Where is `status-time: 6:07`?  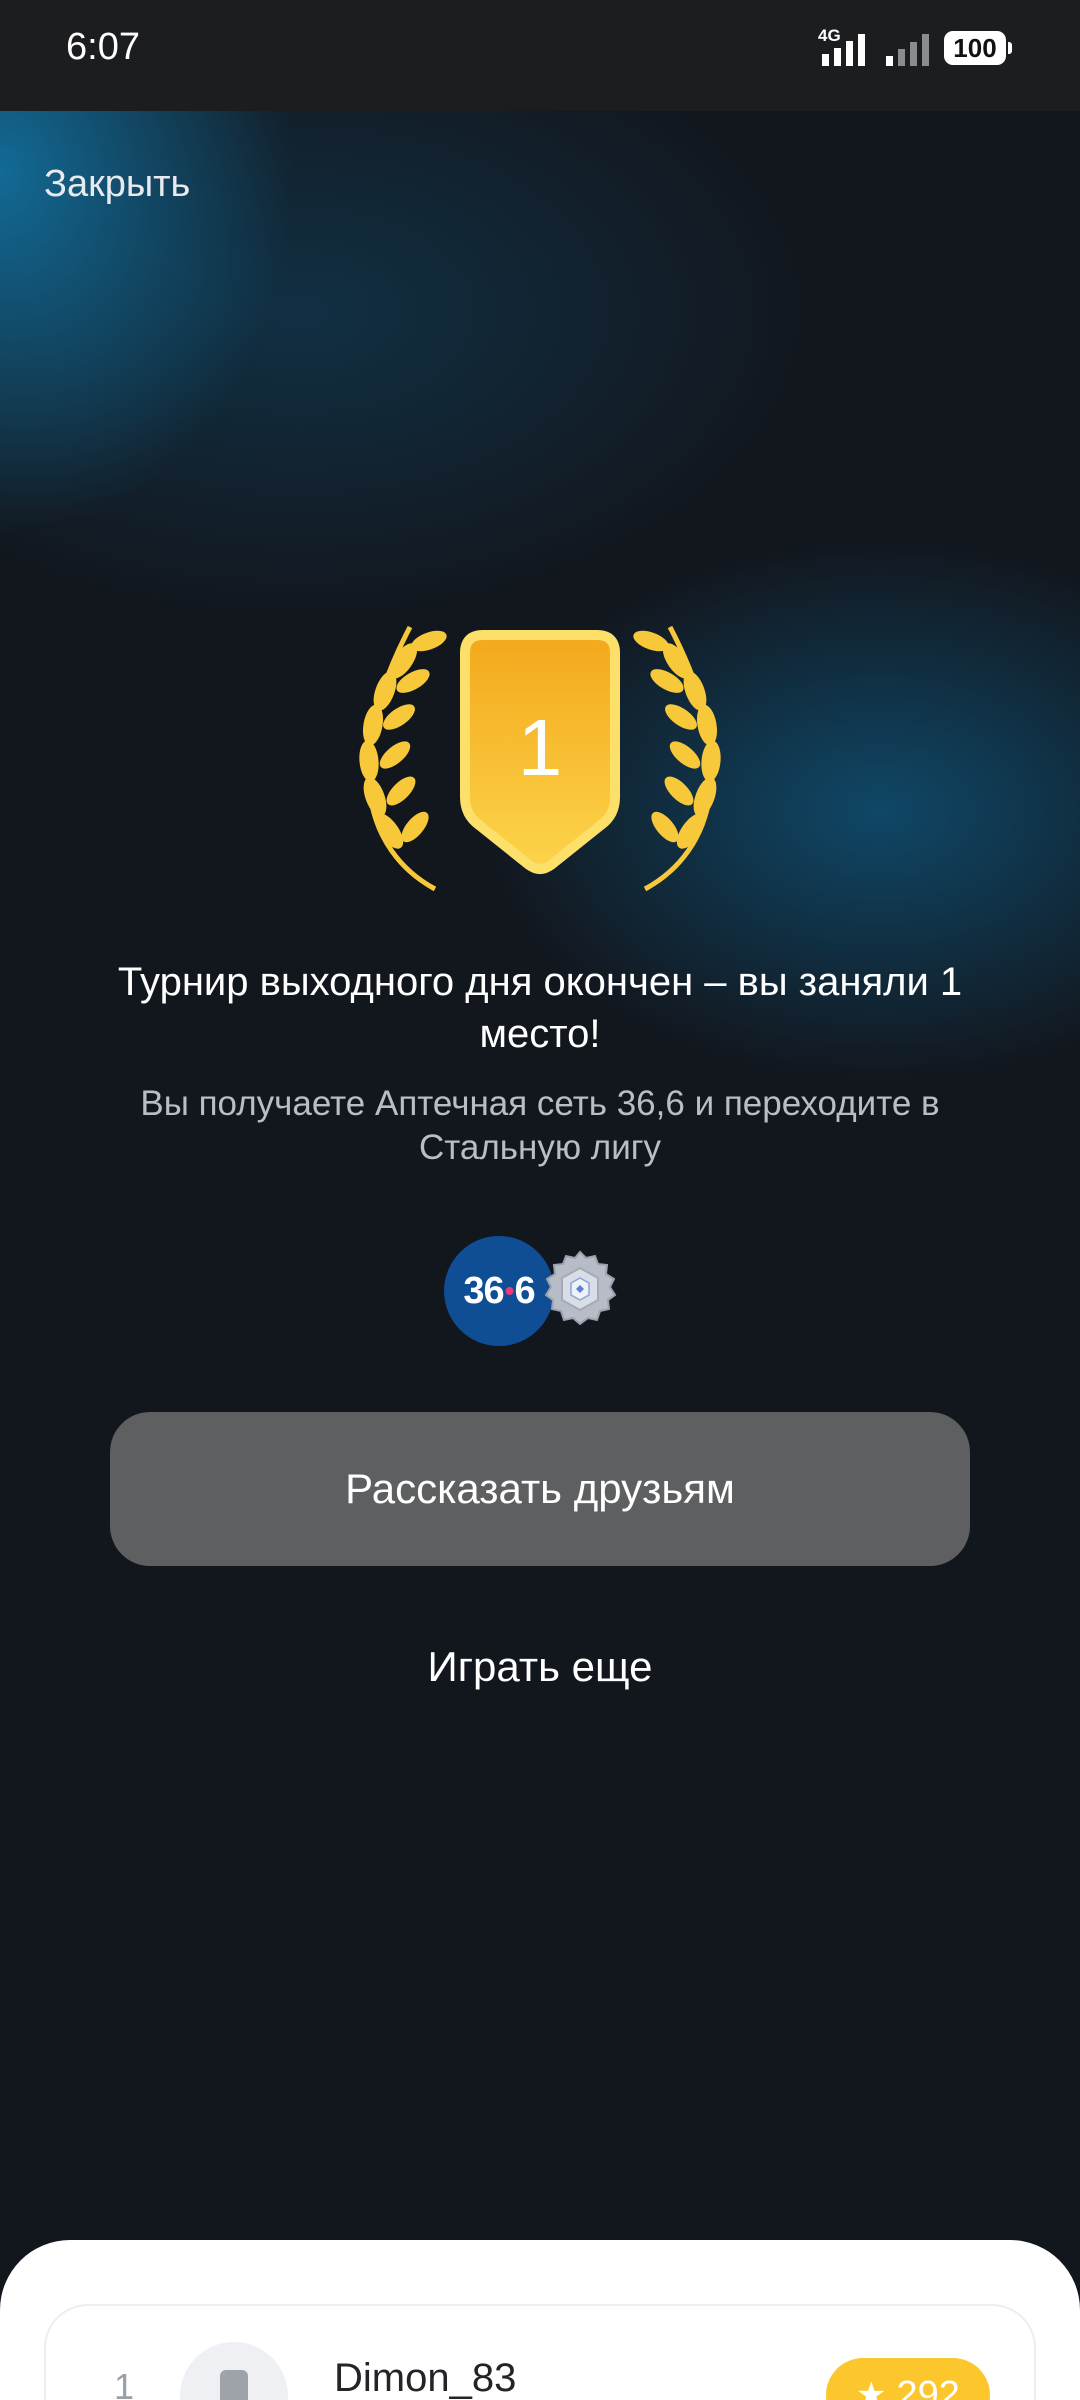 status-time: 6:07 is located at coordinates (103, 47).